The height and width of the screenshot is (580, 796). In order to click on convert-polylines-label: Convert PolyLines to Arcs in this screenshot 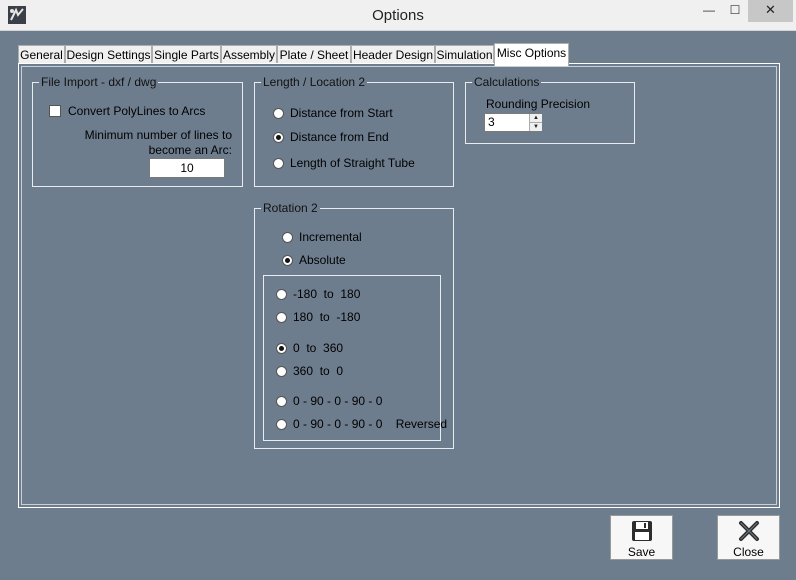, I will do `click(137, 111)`.